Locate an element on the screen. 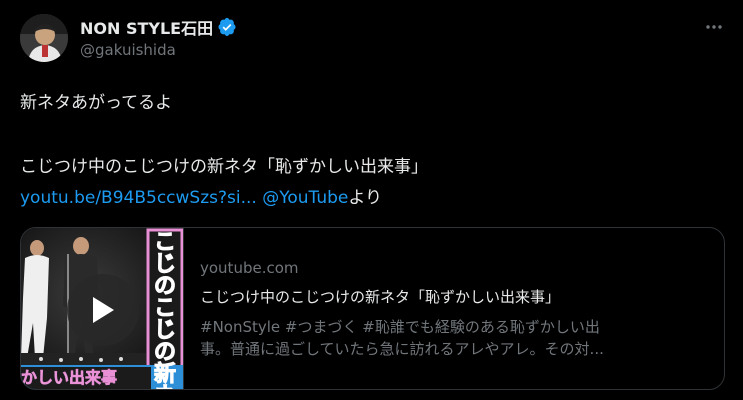 Image resolution: width=743 pixels, height=400 pixels. card-description-line1: #NonStyle #つまづく #恥誰でも経験のある恥ずかしい出 is located at coordinates (400, 327).